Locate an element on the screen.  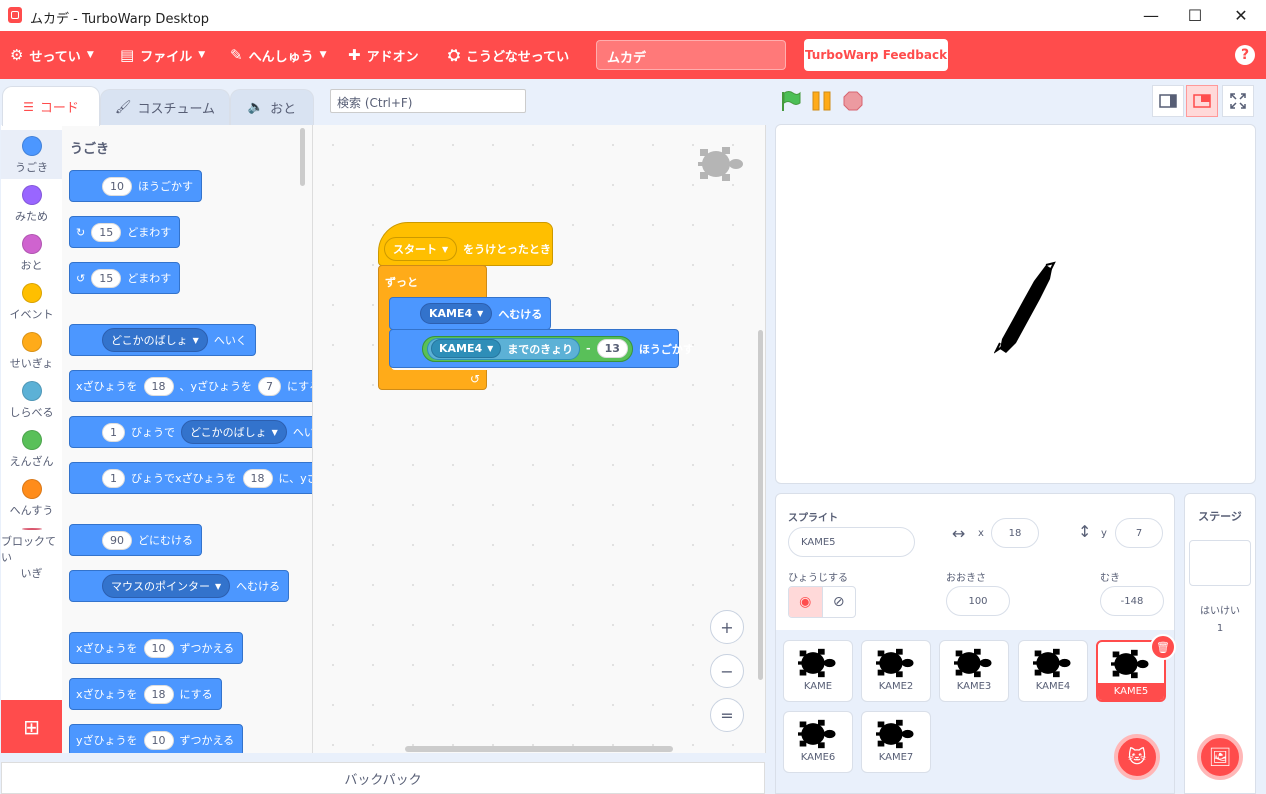
block-number: 90 is located at coordinates (117, 540).